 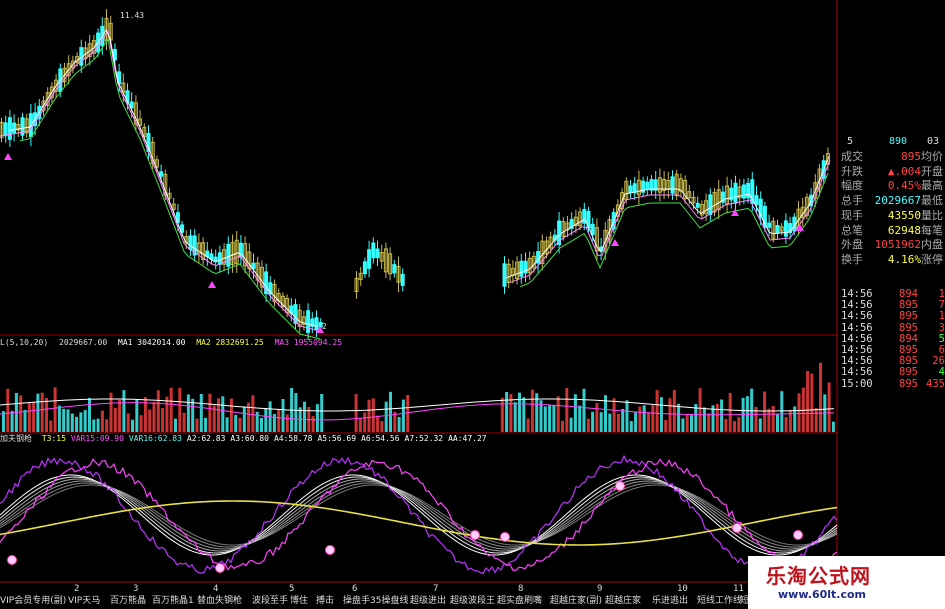 I want to click on tick-volume: 435, so click(x=935, y=383).